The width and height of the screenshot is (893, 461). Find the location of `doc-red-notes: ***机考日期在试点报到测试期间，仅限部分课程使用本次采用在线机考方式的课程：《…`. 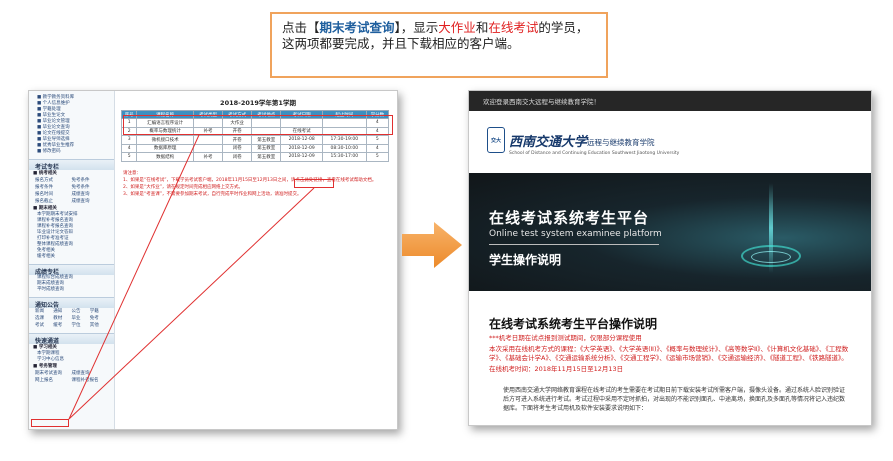

doc-red-notes: ***机考日期在试点报到测试期间，仅限部分课程使用本次采用在线机考方式的课程：《… is located at coordinates (670, 353).